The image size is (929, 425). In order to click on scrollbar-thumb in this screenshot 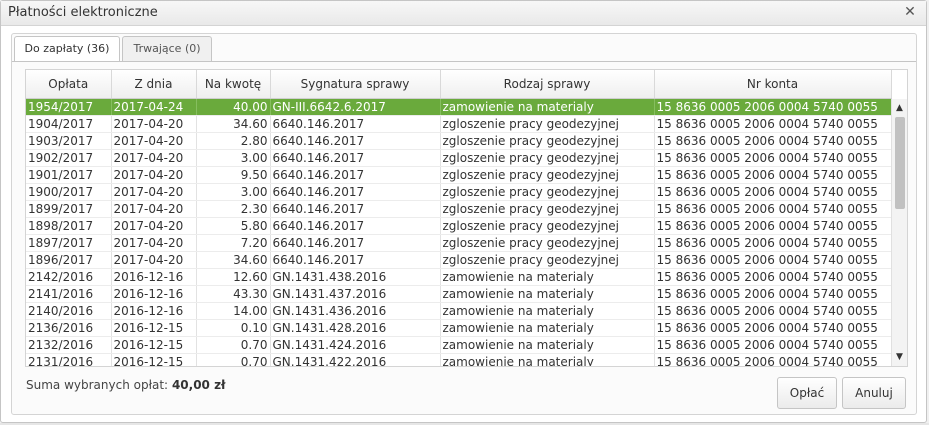, I will do `click(900, 163)`.